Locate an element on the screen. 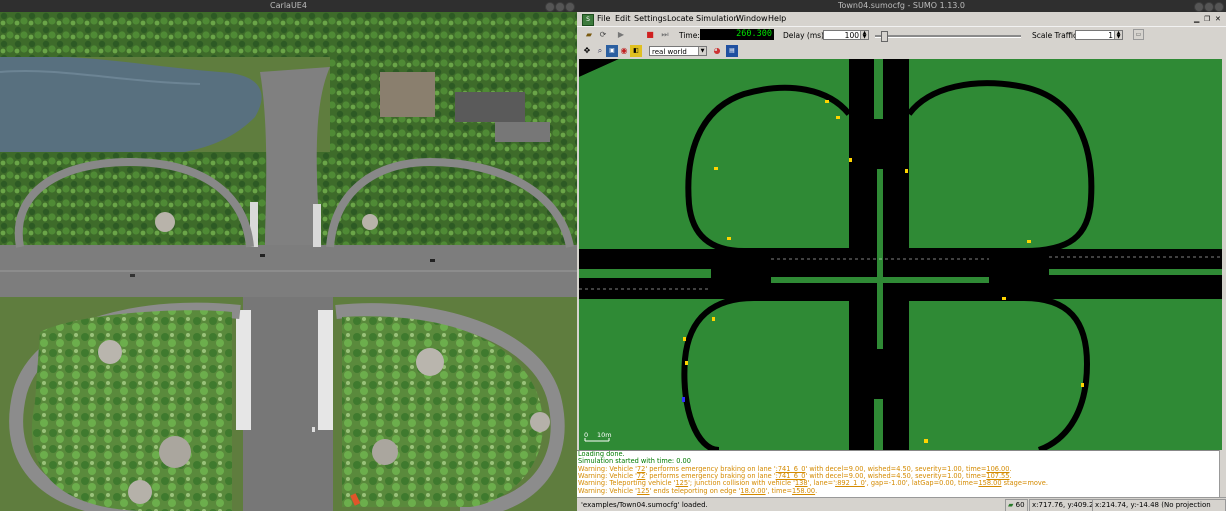  stop-icon: ■ is located at coordinates (650, 35).